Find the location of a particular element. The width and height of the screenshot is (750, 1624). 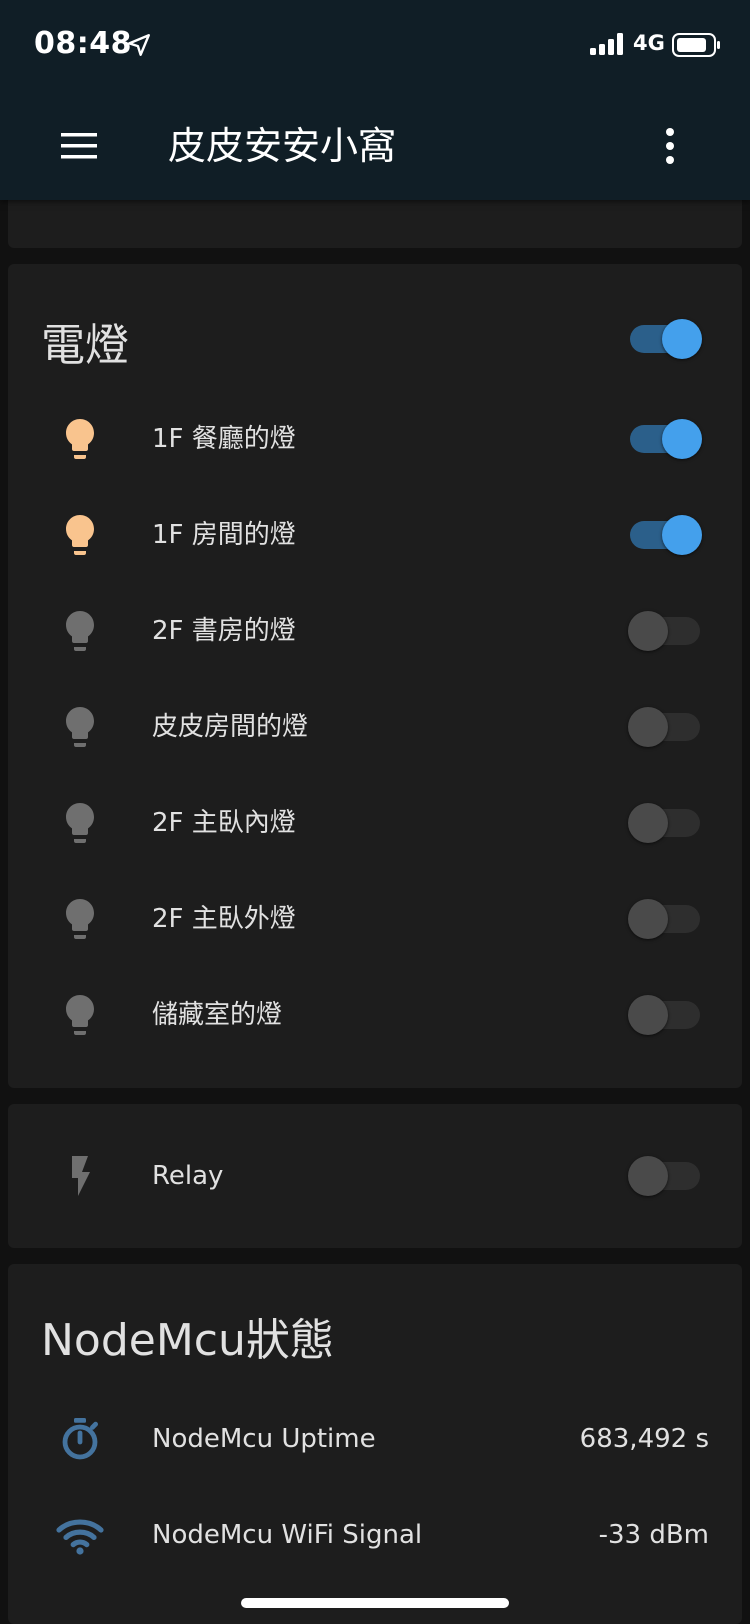

light-label: 皮皮房間的燈 is located at coordinates (230, 727).